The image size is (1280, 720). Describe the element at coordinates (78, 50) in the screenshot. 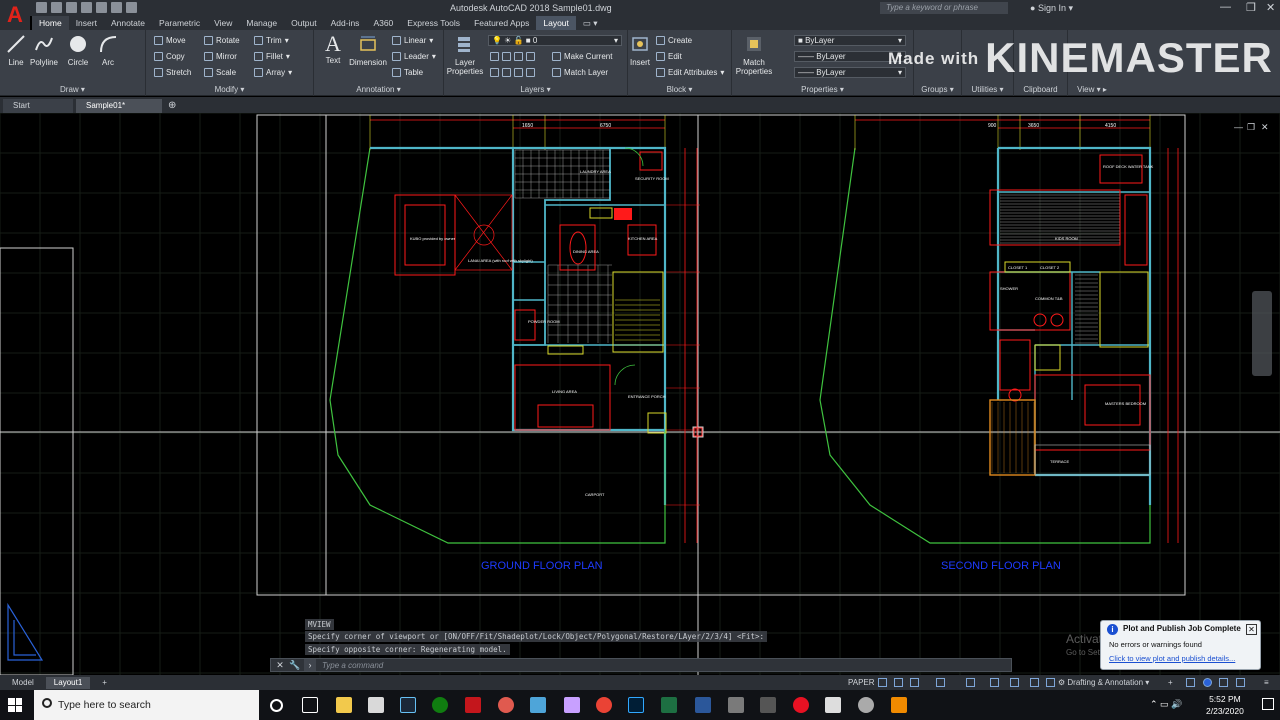

I see `circle-button: Circle` at that location.